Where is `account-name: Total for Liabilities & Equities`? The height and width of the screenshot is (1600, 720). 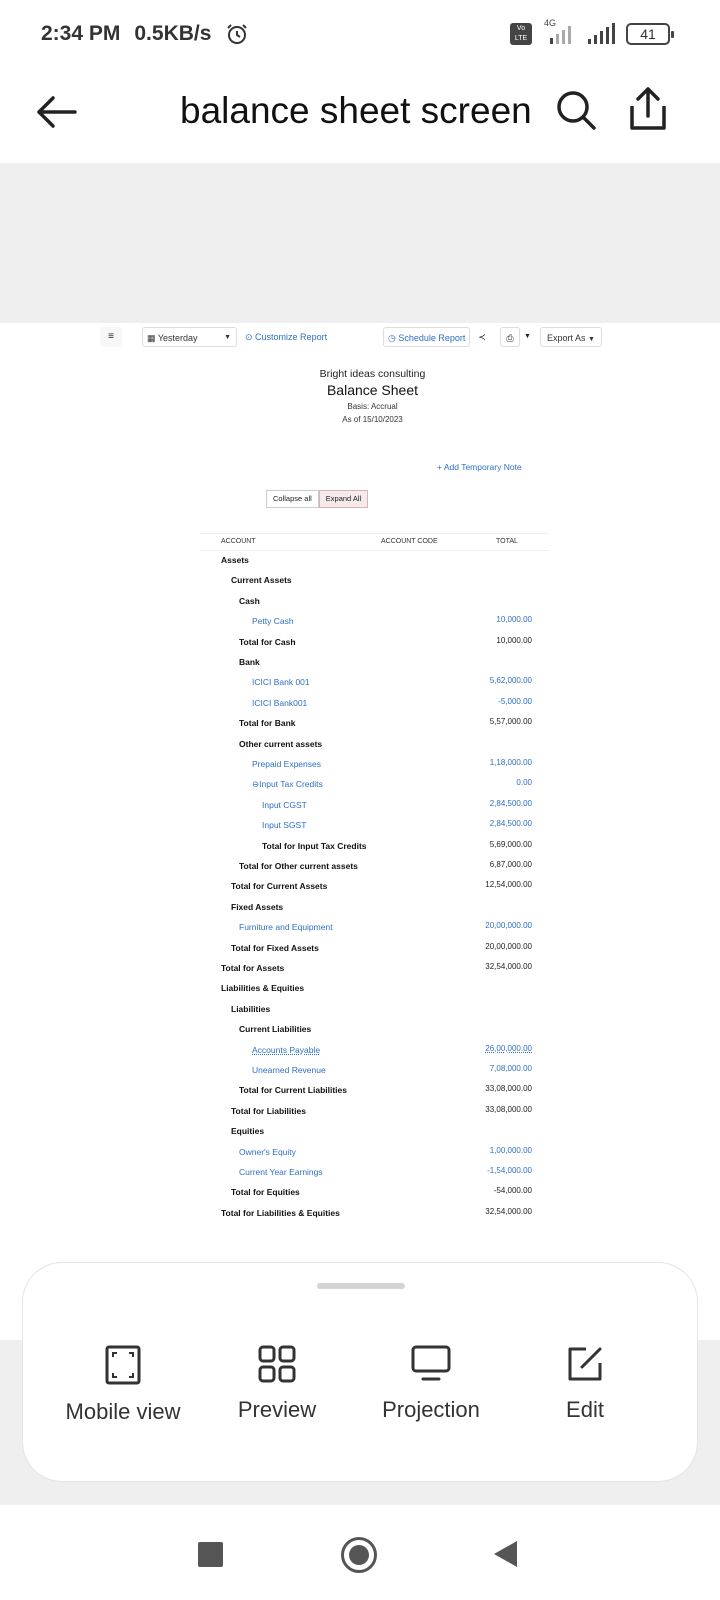
account-name: Total for Liabilities & Equities is located at coordinates (280, 1212).